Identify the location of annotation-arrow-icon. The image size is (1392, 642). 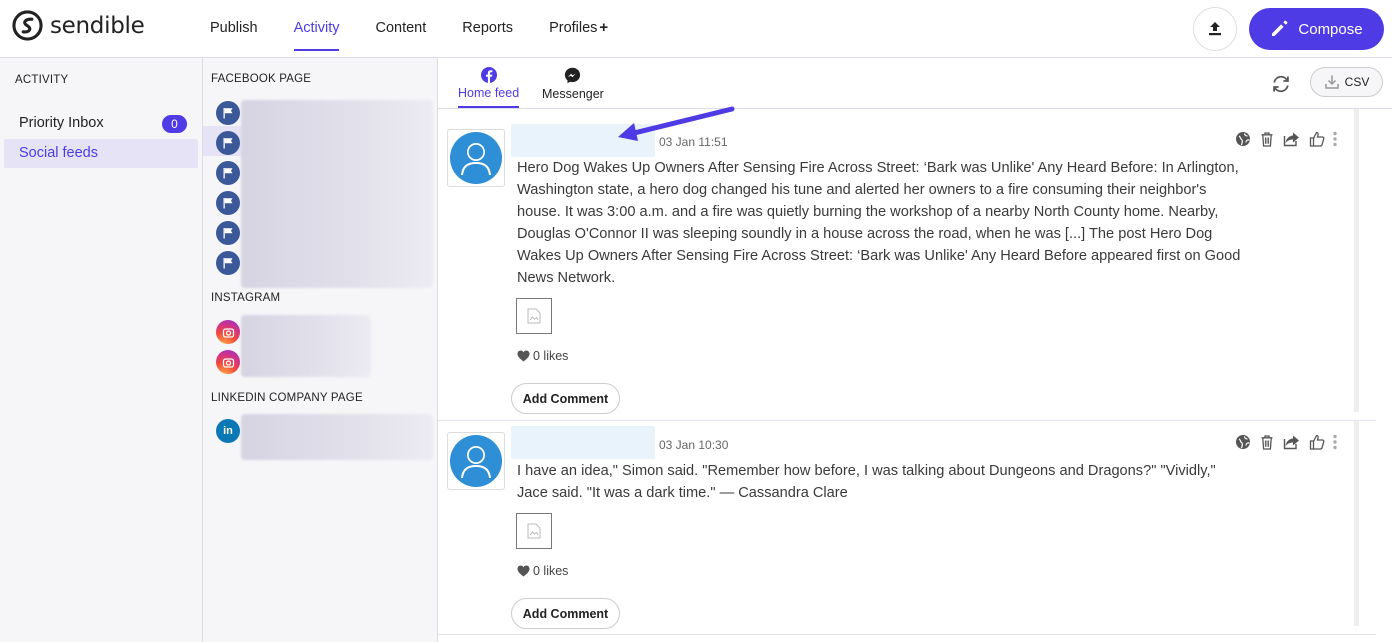
(676, 123).